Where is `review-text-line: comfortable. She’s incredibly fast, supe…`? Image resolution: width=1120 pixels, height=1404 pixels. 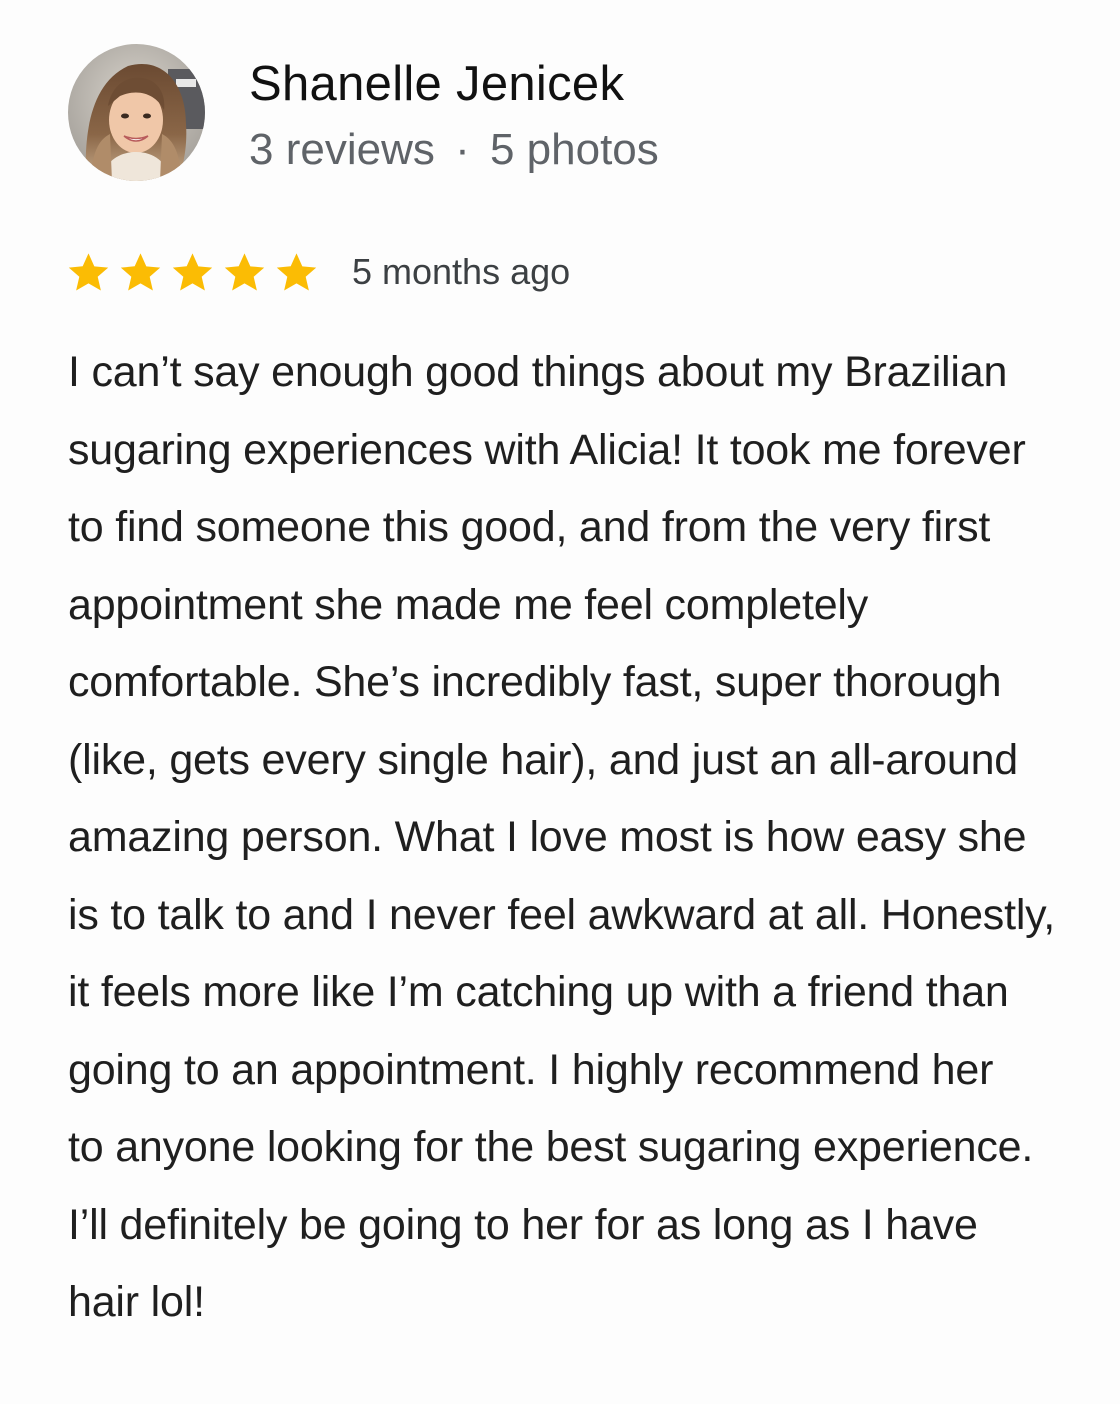
review-text-line: comfortable. She’s incredibly fast, supe… is located at coordinates (535, 682).